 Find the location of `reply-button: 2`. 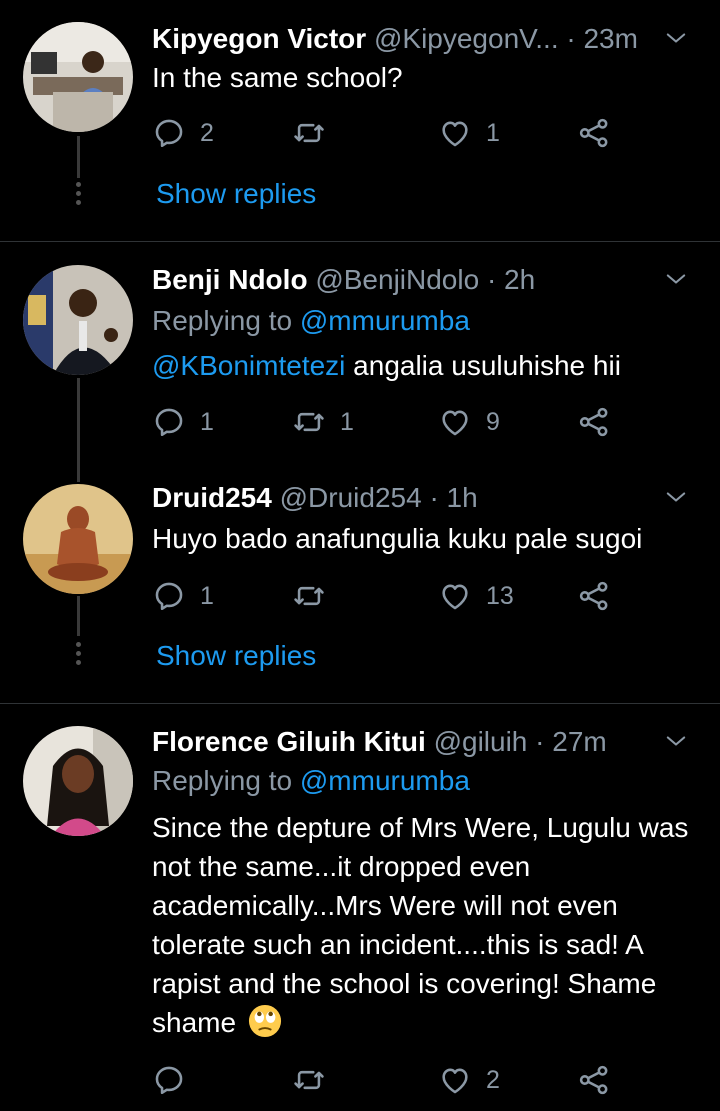

reply-button: 2 is located at coordinates (183, 133).